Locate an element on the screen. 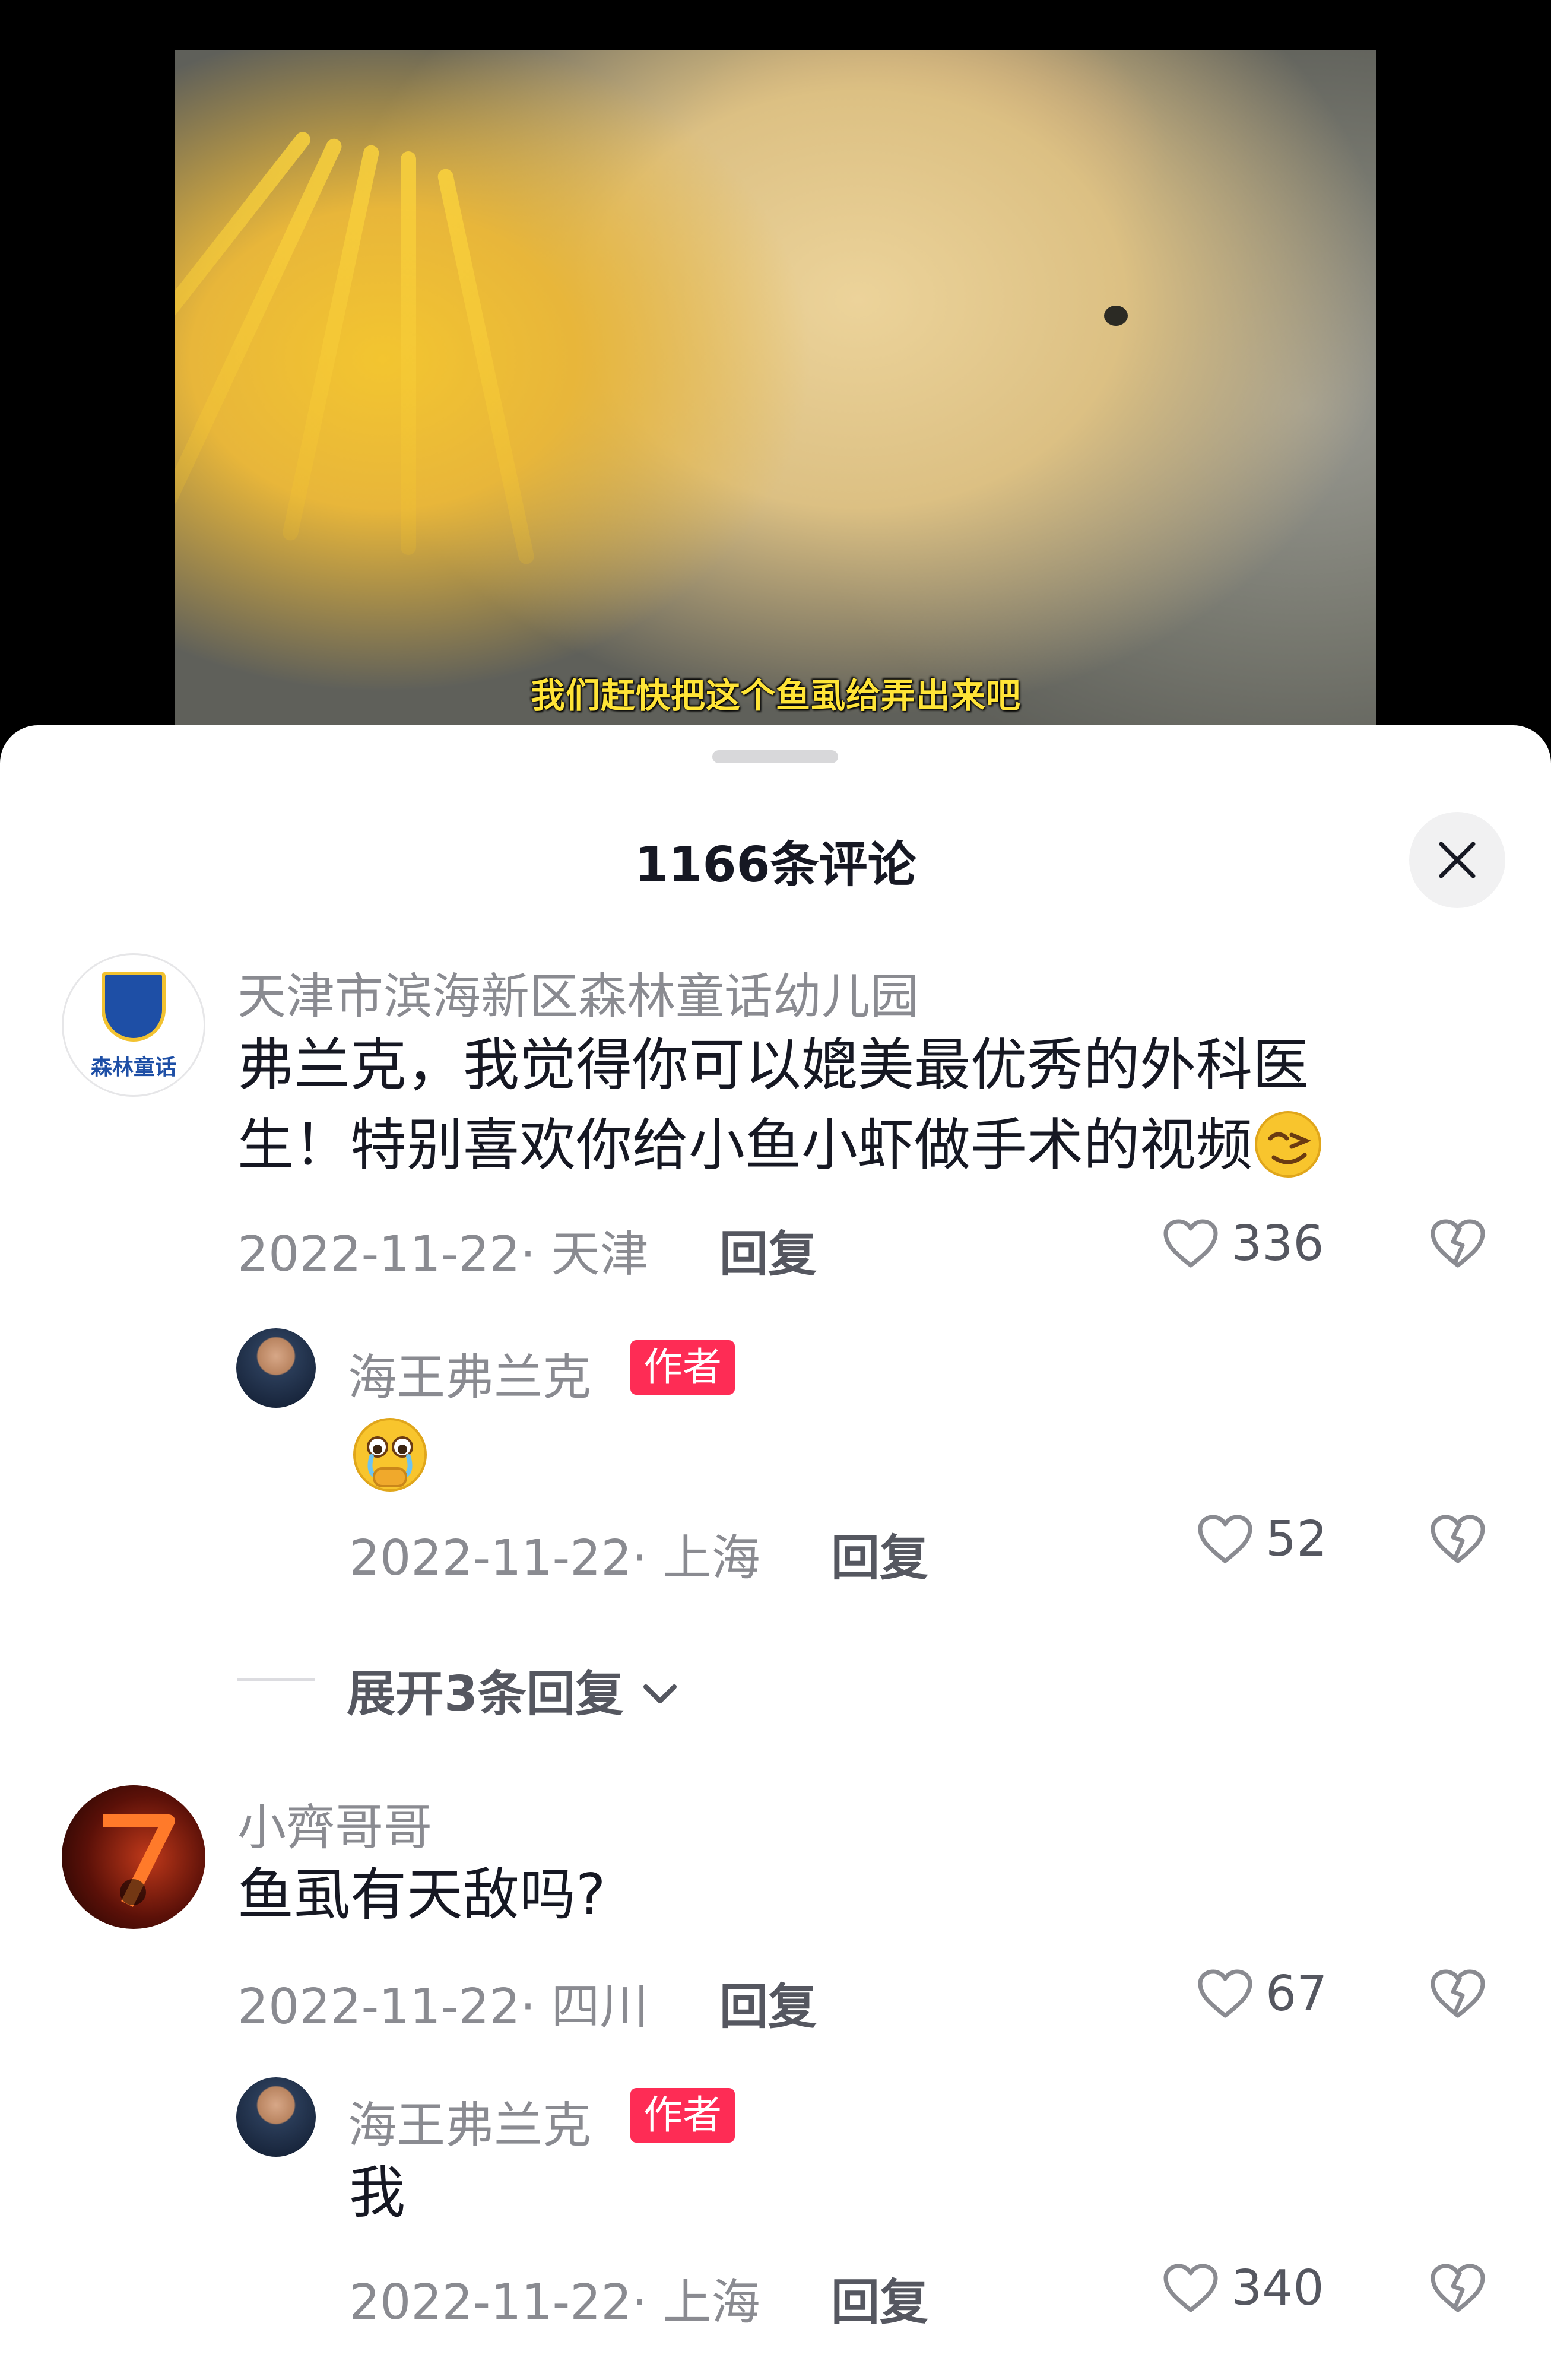 This screenshot has height=2380, width=1551. avatar: 森林童话 is located at coordinates (133, 1025).